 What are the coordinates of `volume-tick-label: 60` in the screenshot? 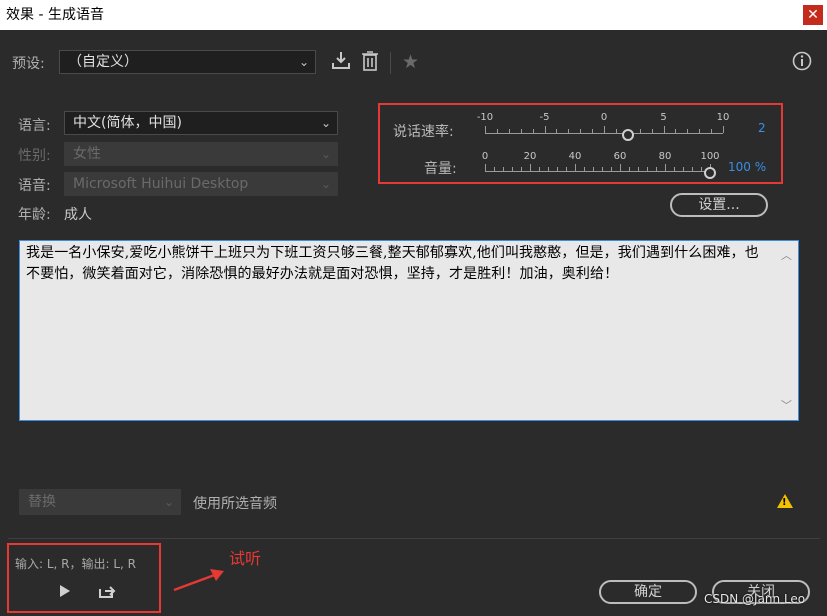 It's located at (620, 156).